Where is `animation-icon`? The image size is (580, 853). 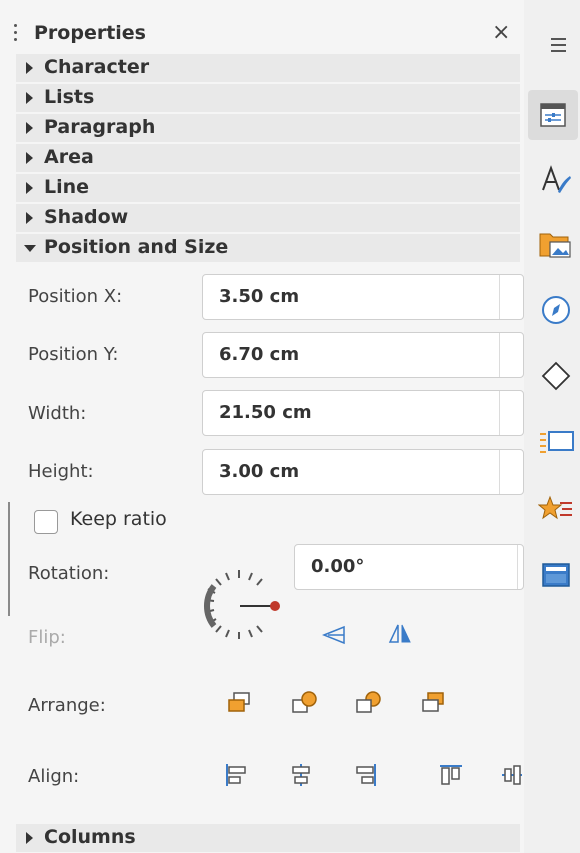 animation-icon is located at coordinates (556, 510).